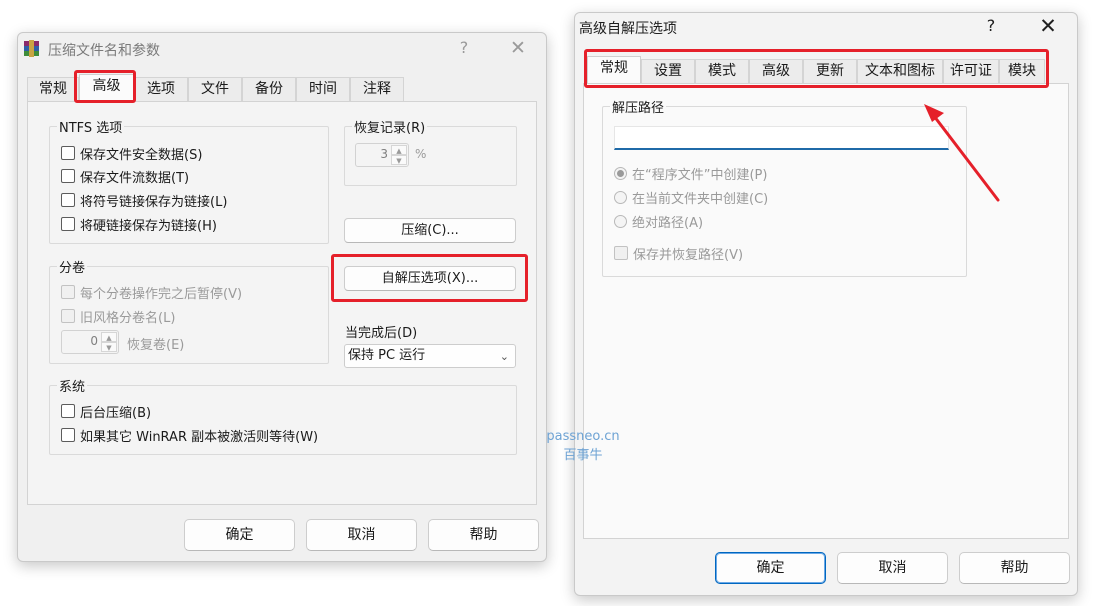 The image size is (1105, 606). Describe the element at coordinates (962, 153) in the screenshot. I see `annotation-arrow-icon` at that location.